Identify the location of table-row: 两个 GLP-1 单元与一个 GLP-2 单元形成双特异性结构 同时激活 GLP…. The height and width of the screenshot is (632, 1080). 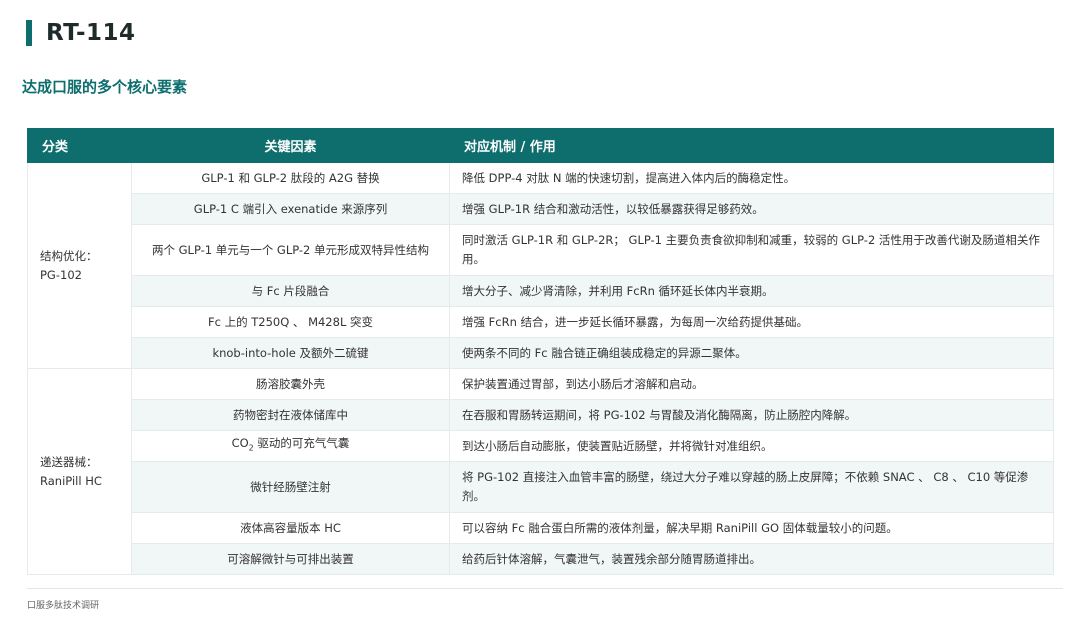
(541, 250).